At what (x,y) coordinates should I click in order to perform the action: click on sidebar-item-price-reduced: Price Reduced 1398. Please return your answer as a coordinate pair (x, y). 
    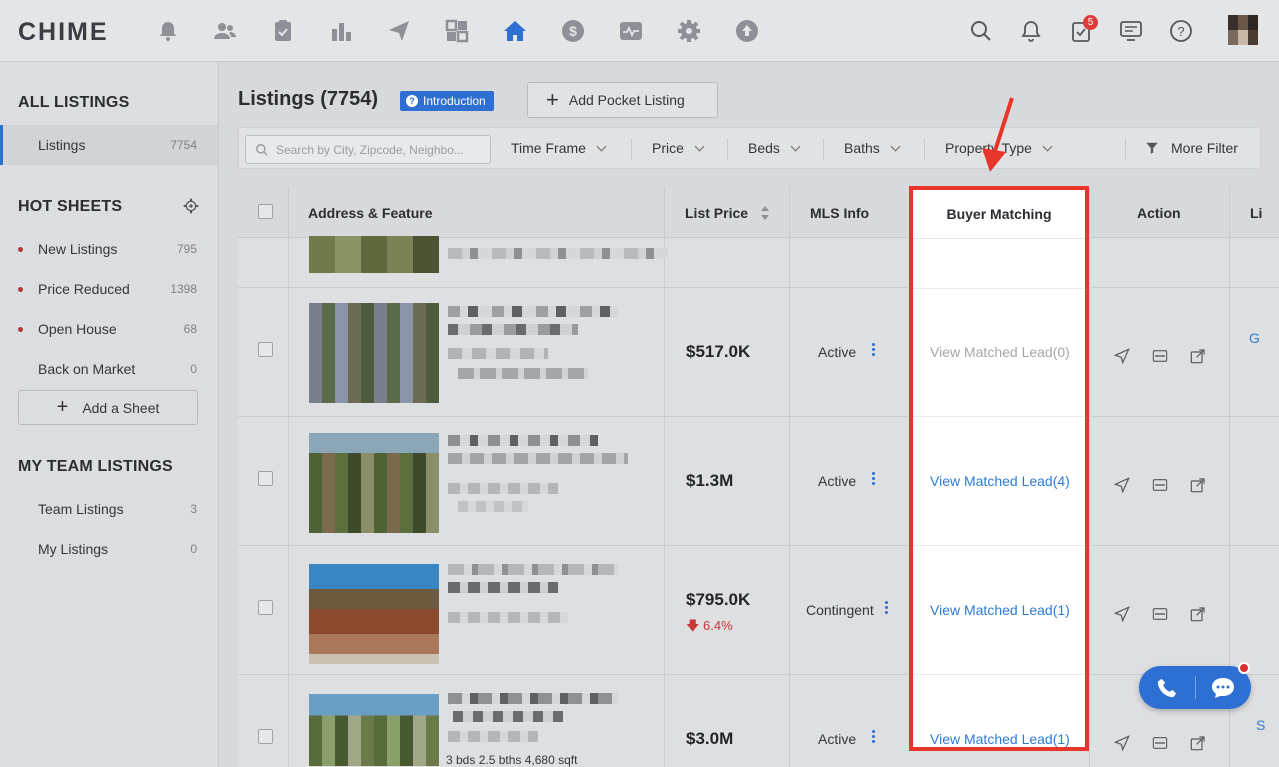
    Looking at the image, I should click on (109, 289).